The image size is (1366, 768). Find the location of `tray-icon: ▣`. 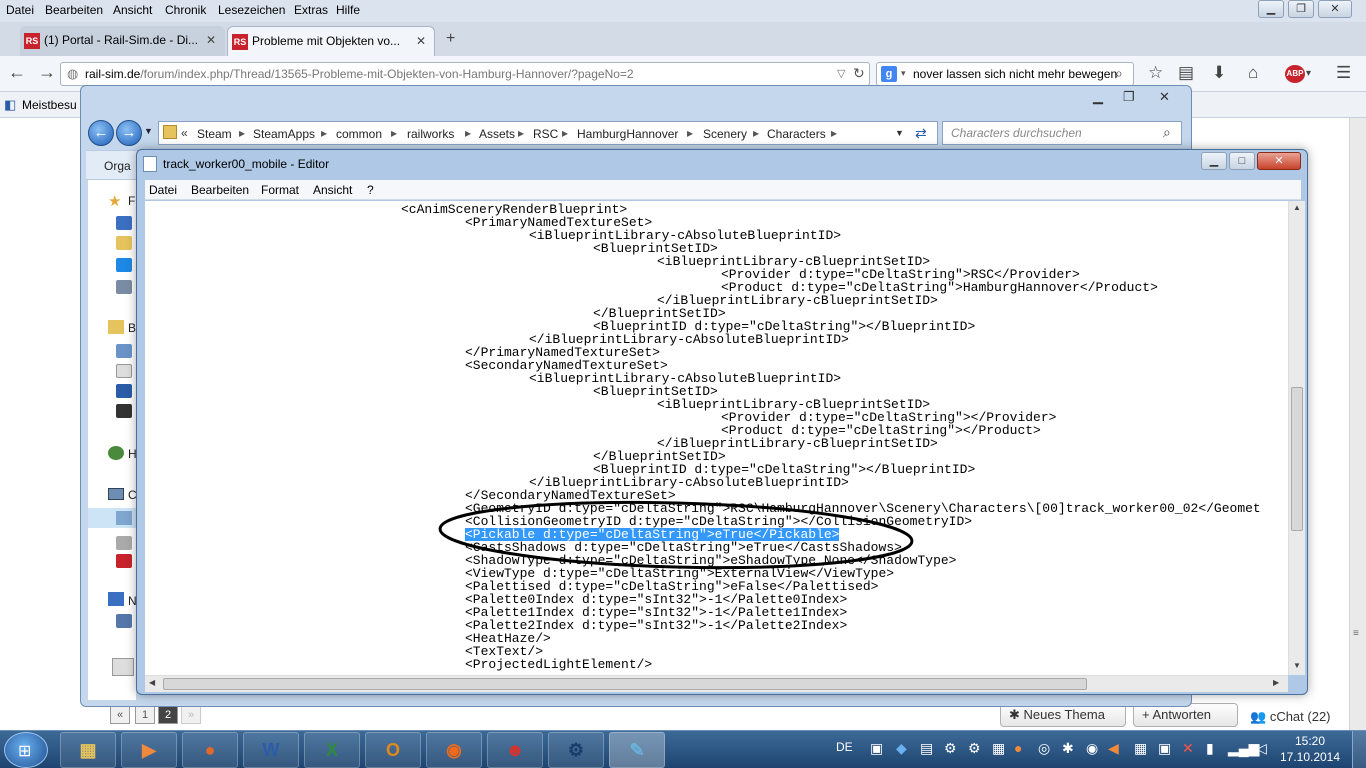

tray-icon: ▣ is located at coordinates (1164, 748).